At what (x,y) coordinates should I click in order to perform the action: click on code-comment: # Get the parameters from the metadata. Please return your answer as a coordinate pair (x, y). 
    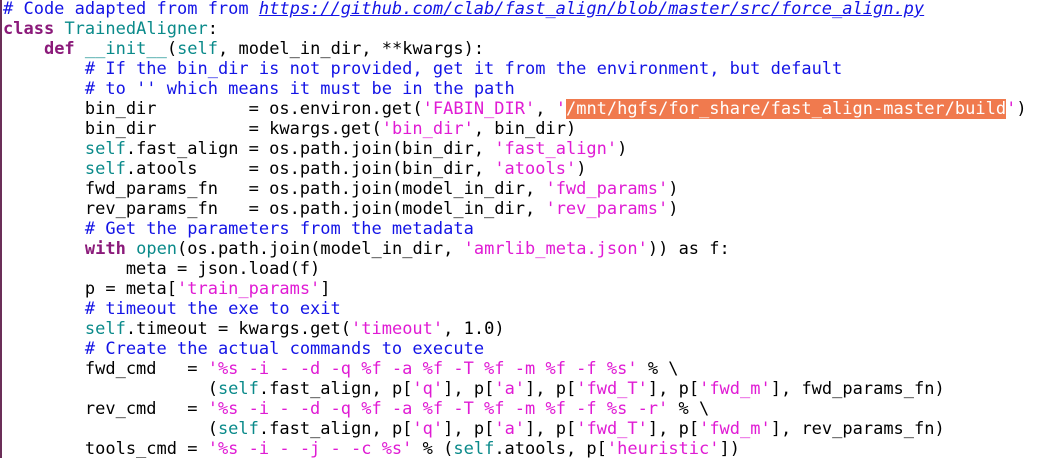
    Looking at the image, I should click on (279, 229).